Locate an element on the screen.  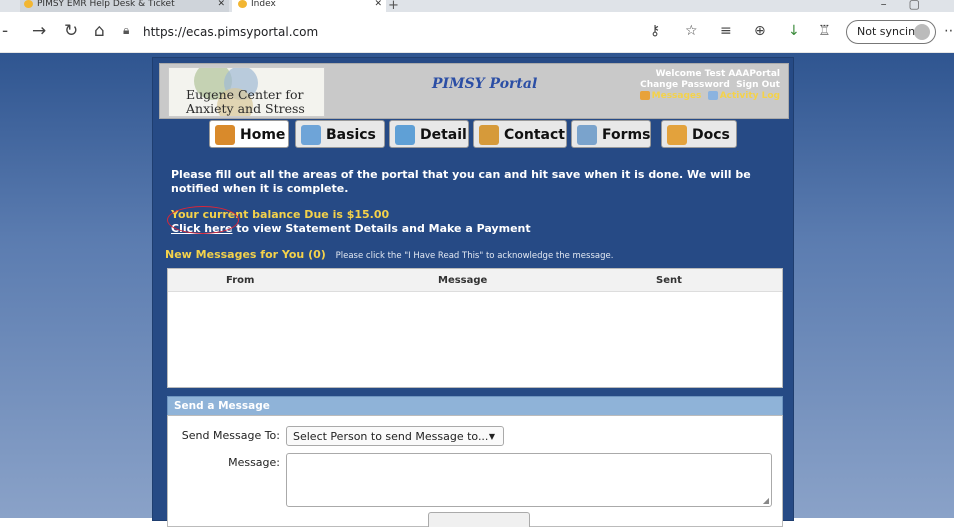
logo-line-1: Eugene Center for is located at coordinates (245, 94).